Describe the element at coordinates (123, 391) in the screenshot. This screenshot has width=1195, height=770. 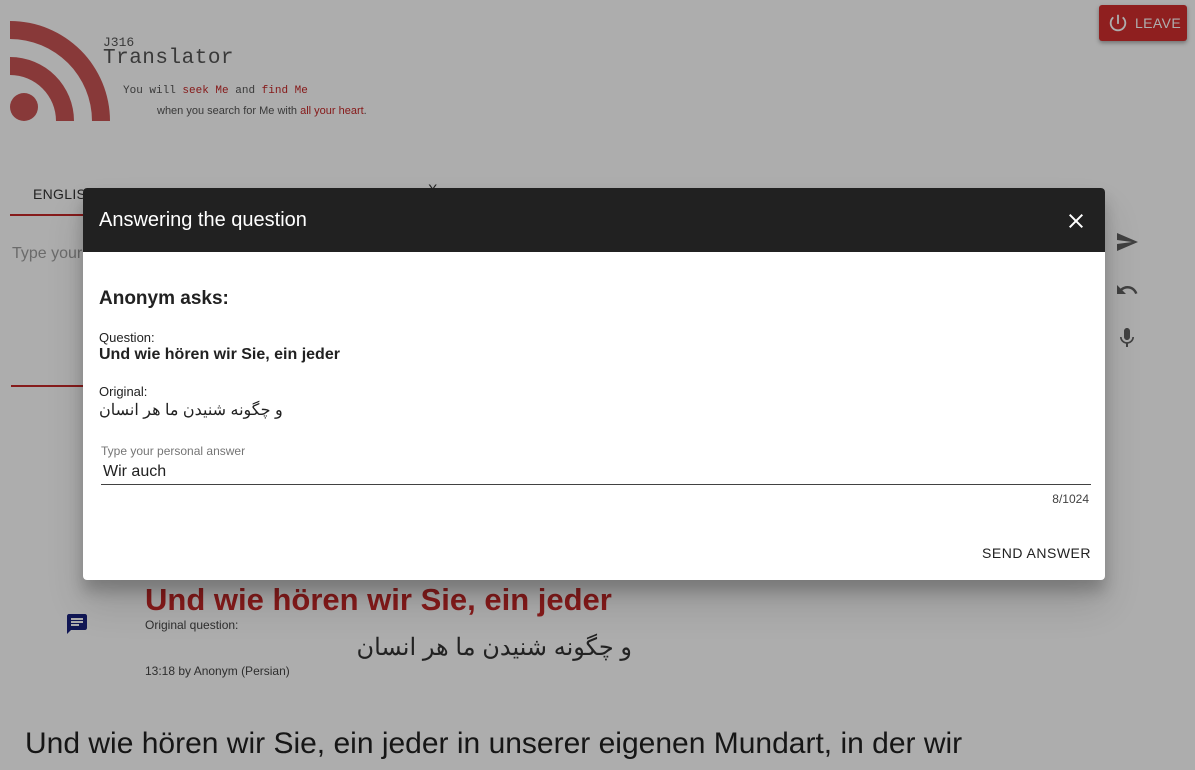
I see `original-label: Original:` at that location.